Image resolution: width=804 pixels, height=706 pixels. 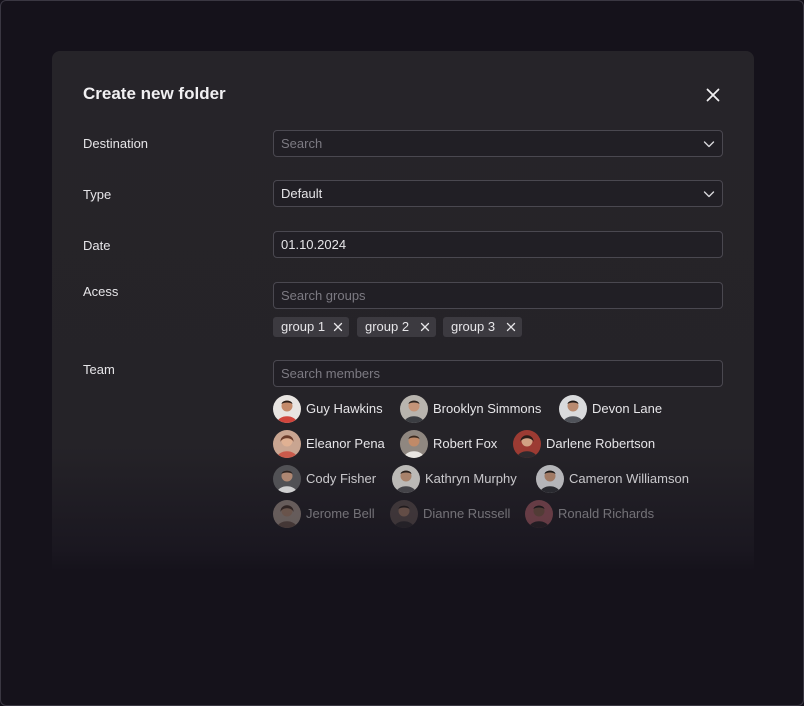 What do you see at coordinates (341, 478) in the screenshot?
I see `member-name: Cody Fisher` at bounding box center [341, 478].